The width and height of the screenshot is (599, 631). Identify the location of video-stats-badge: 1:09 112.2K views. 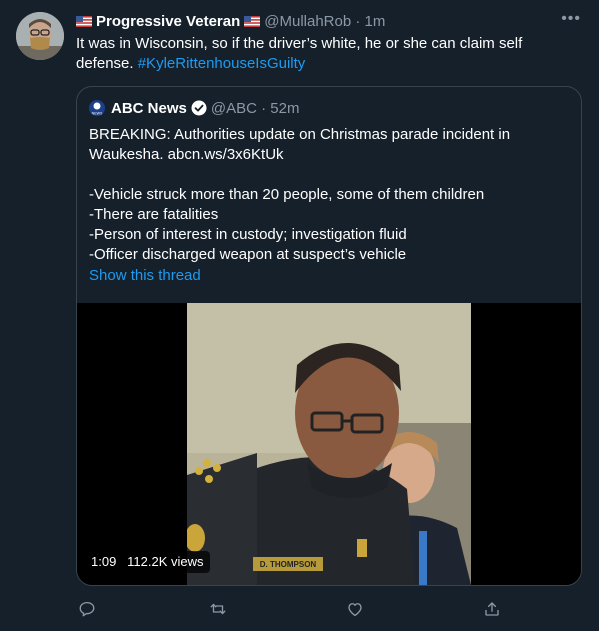
(147, 562).